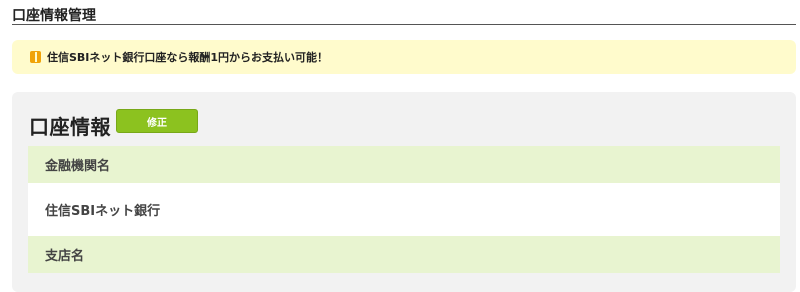  I want to click on title-divider, so click(404, 24).